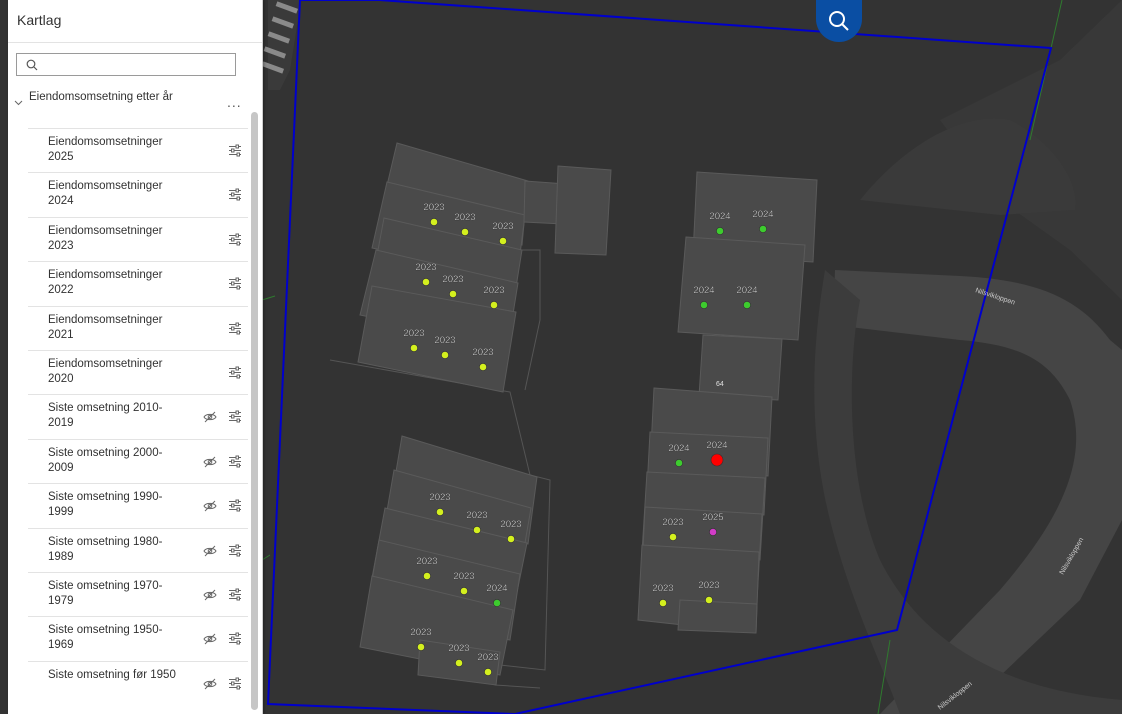 The image size is (1122, 714). I want to click on layer-item: Eiendomsomsetninger 2021, so click(138, 327).